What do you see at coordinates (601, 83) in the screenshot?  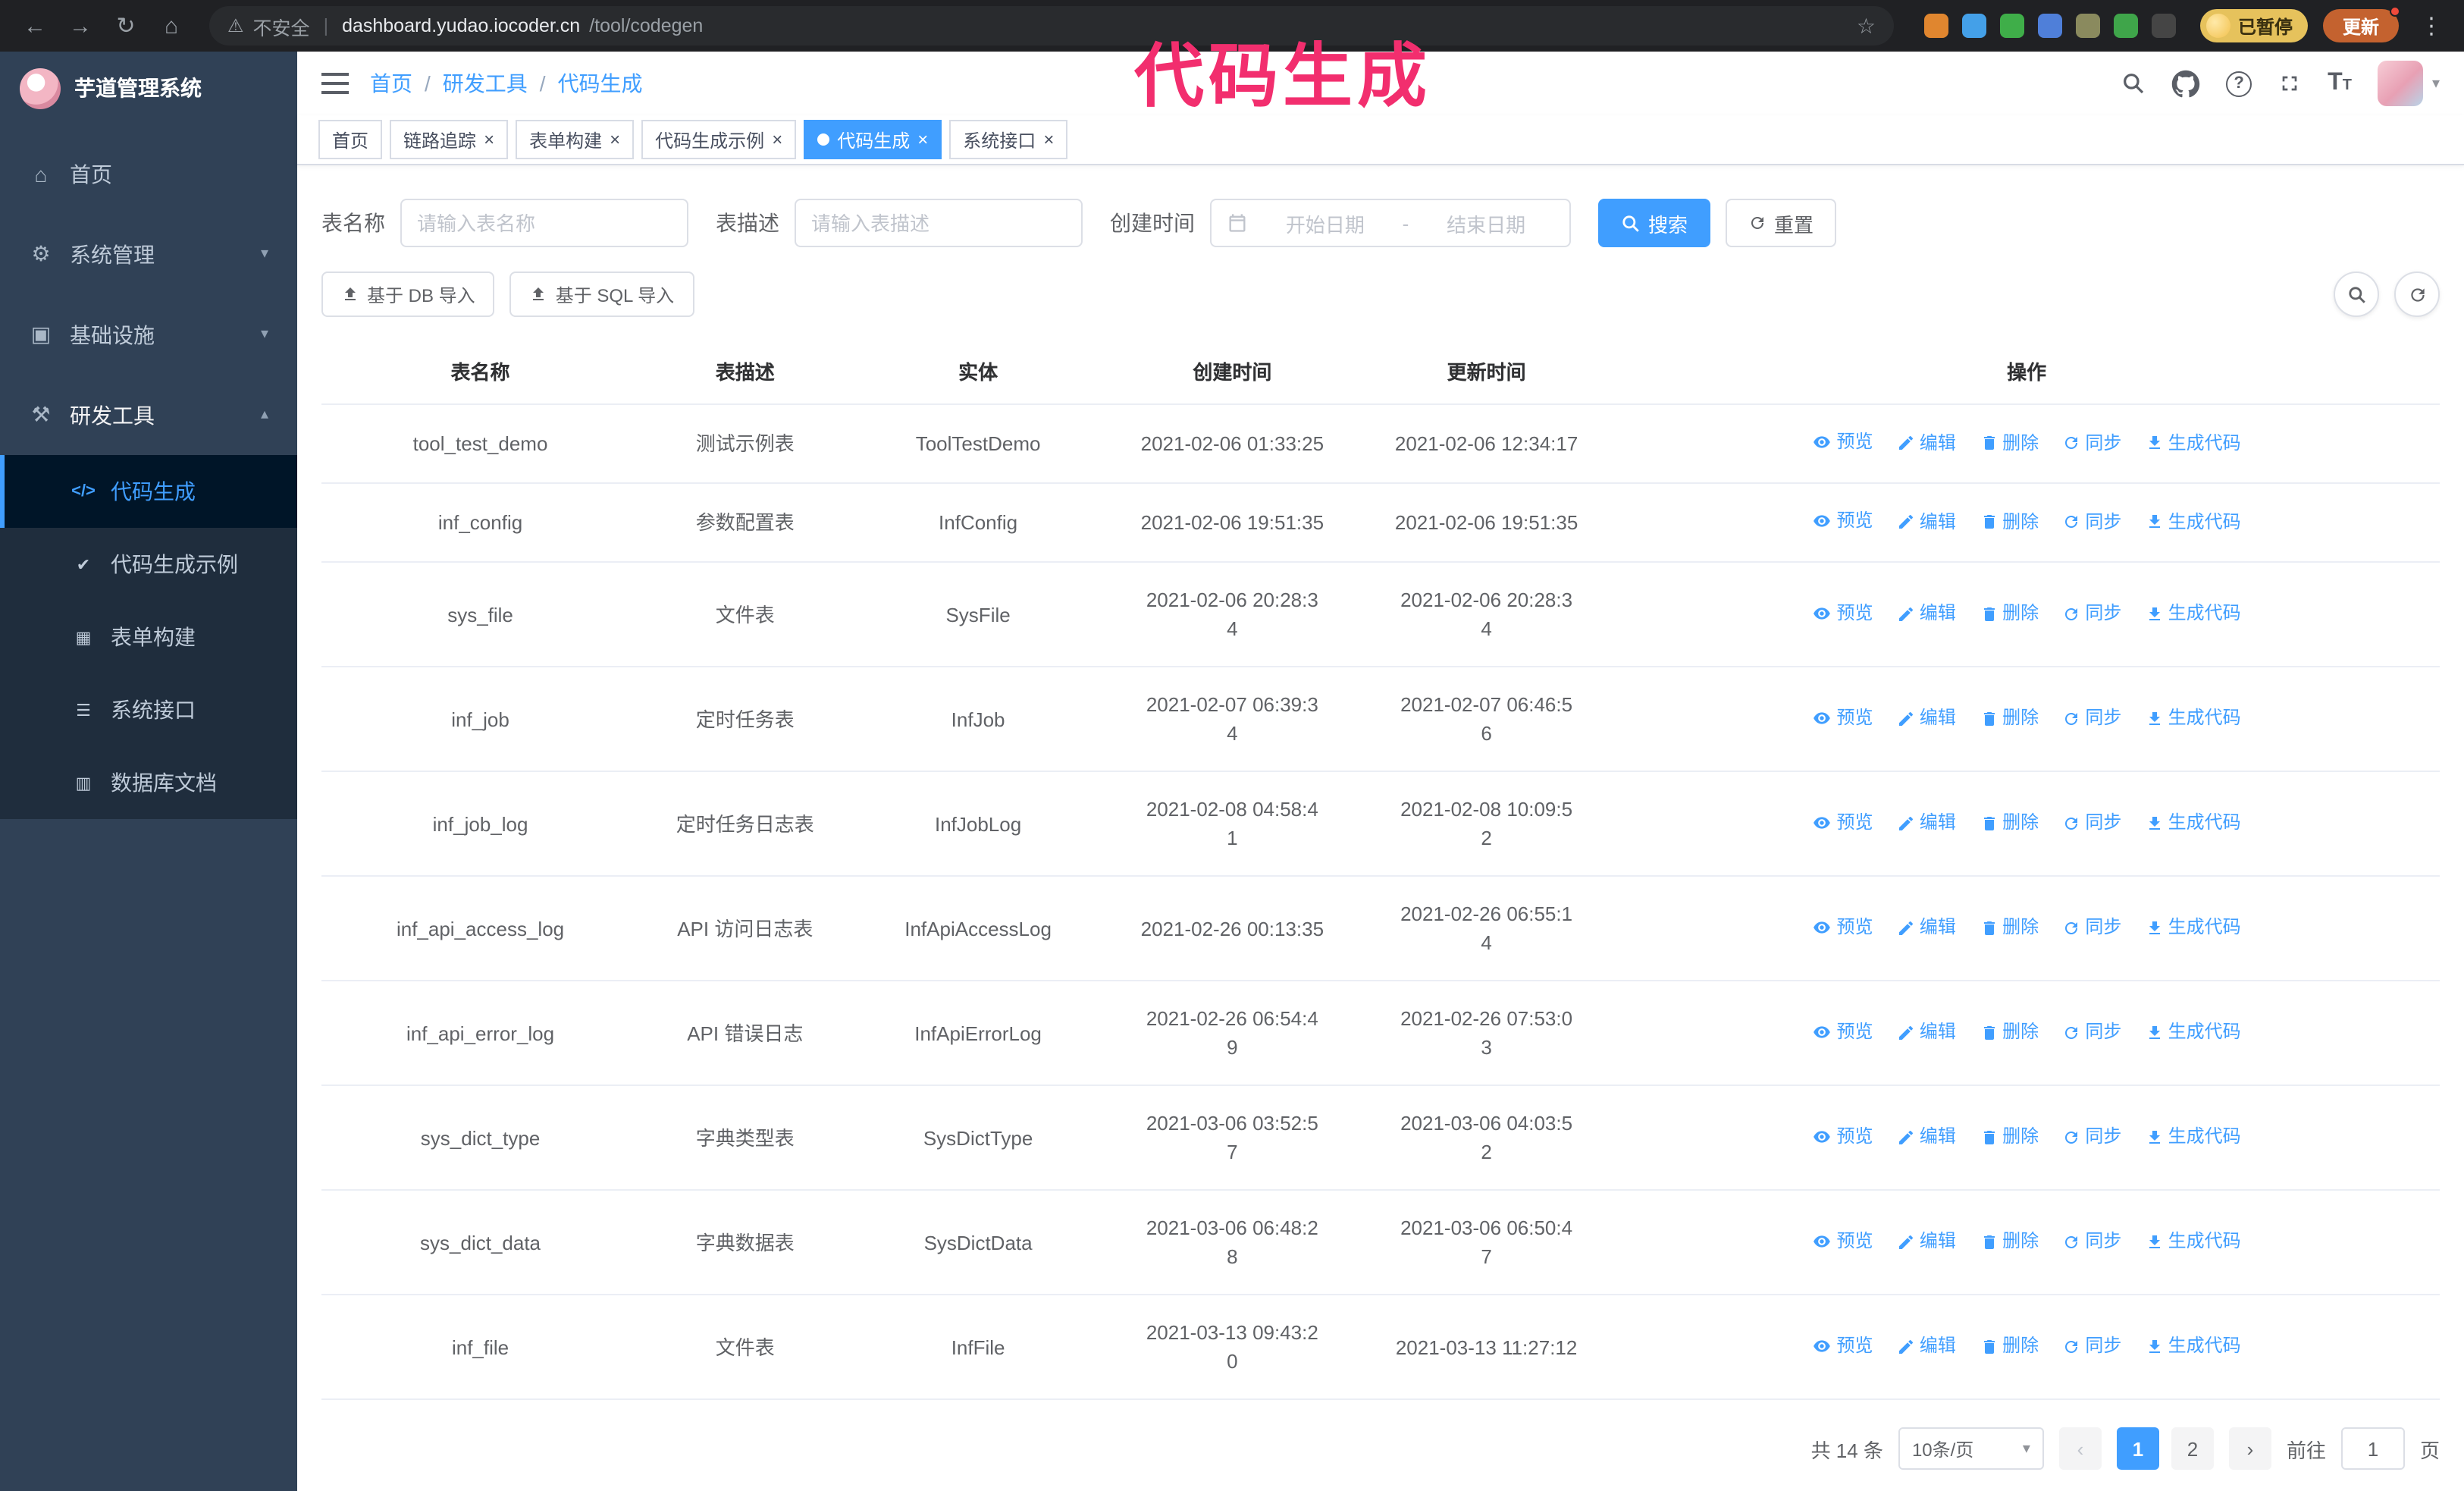 I see `breadcrumb-item: 代码生成` at bounding box center [601, 83].